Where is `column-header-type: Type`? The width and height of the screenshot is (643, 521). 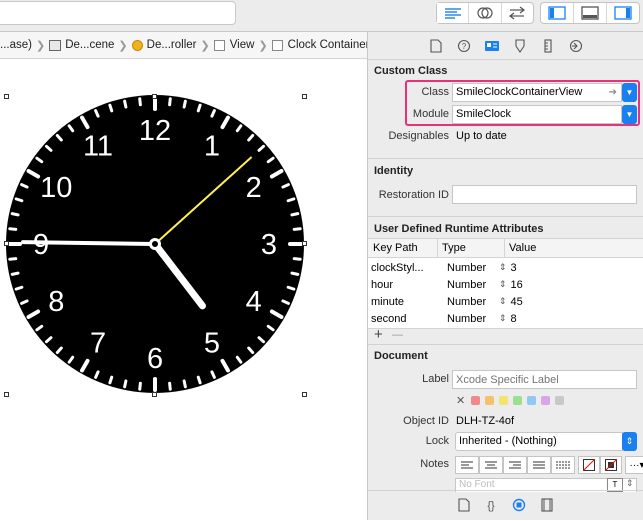
column-header-type: Type is located at coordinates (454, 248).